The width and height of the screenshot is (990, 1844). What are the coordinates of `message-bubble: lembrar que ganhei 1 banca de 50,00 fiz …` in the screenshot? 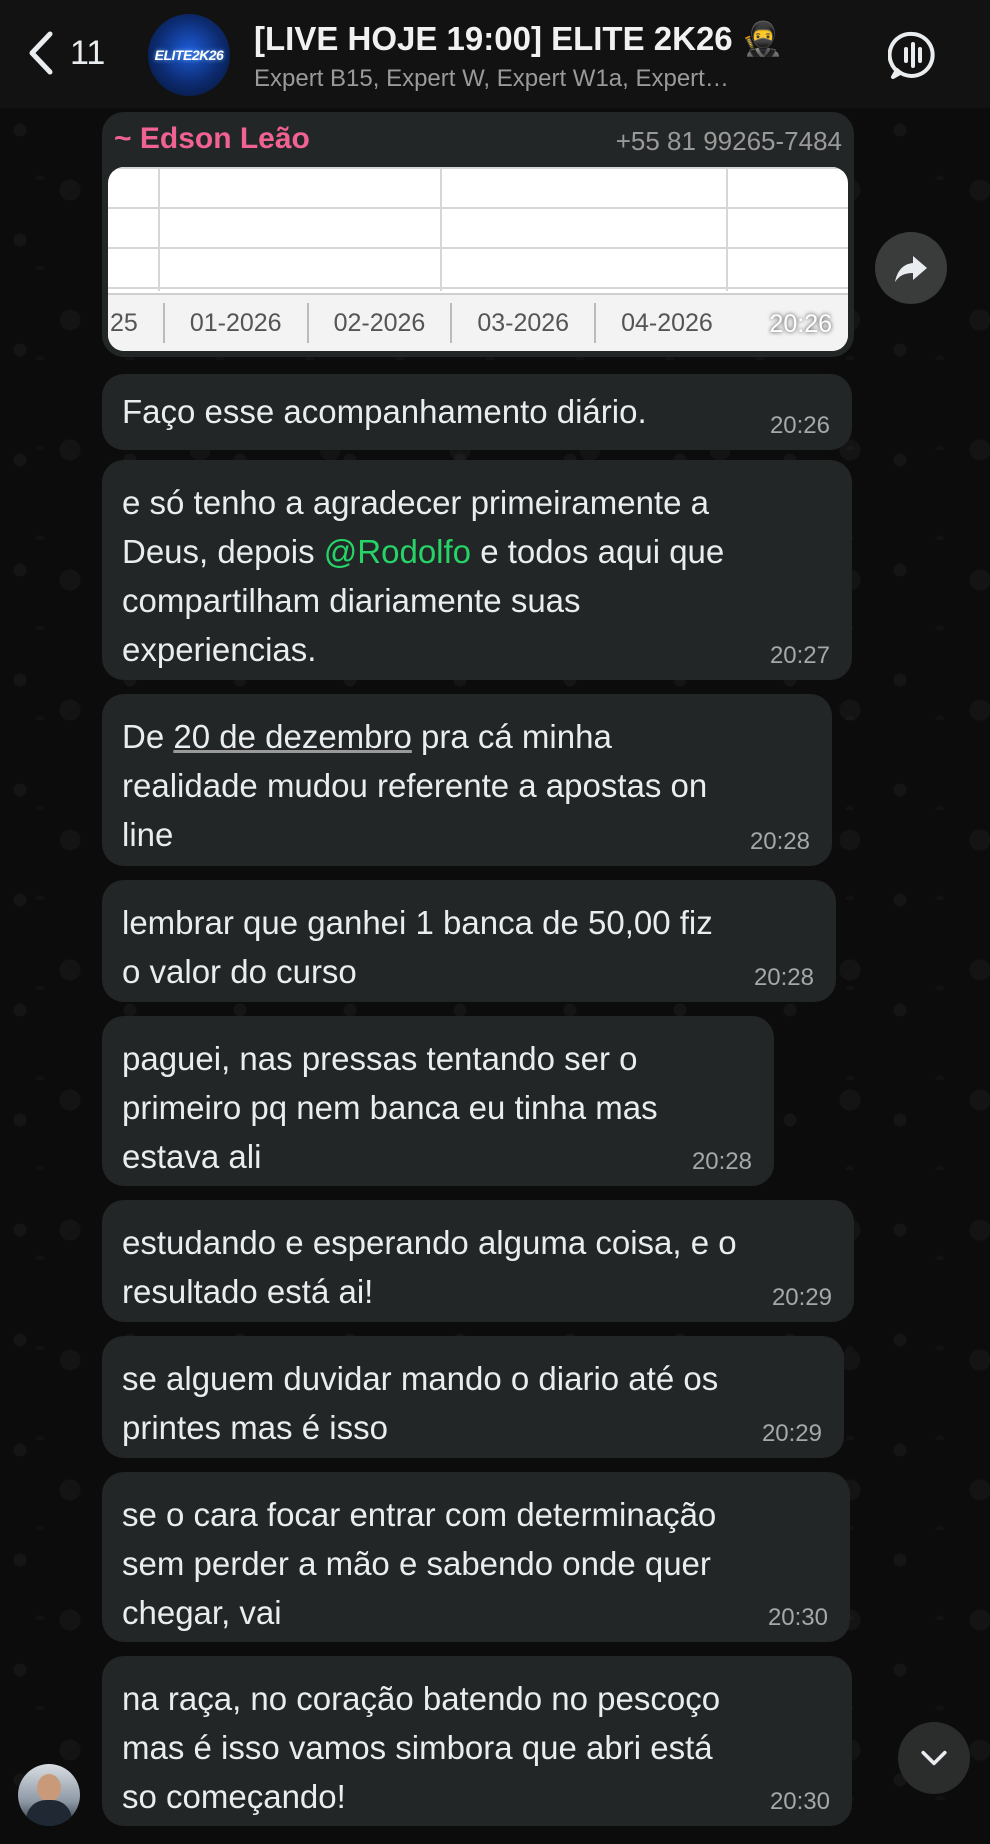 It's located at (469, 941).